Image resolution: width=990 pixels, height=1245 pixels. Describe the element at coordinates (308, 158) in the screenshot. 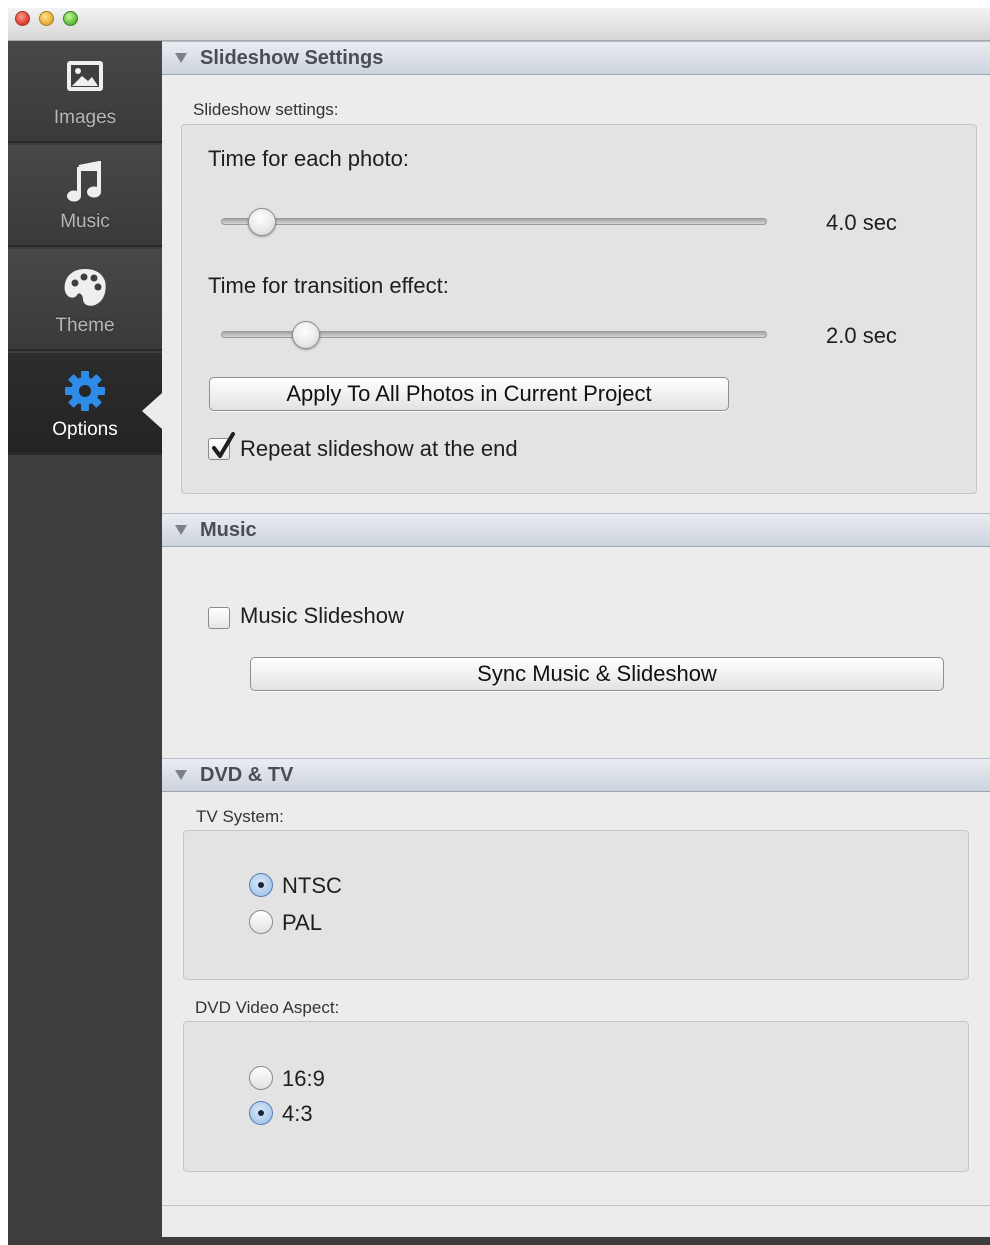

I see `photo-time-label: Time for each photo:` at that location.